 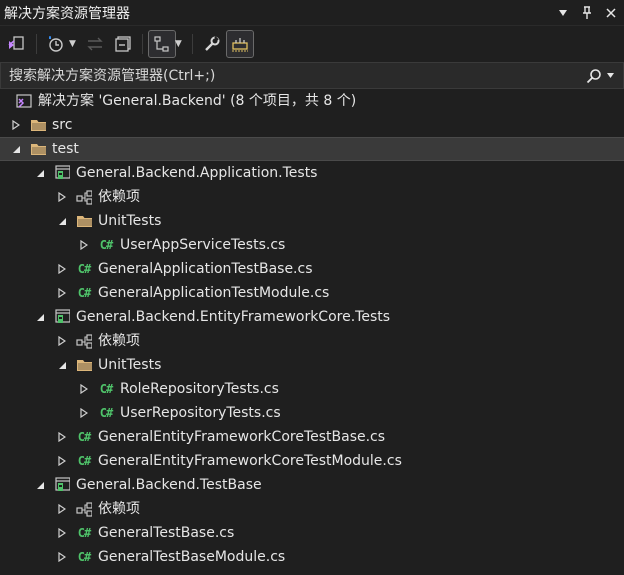 I want to click on tree-item-label: GeneralEntityFrameworkCoreTestModule.cs, so click(x=250, y=461).